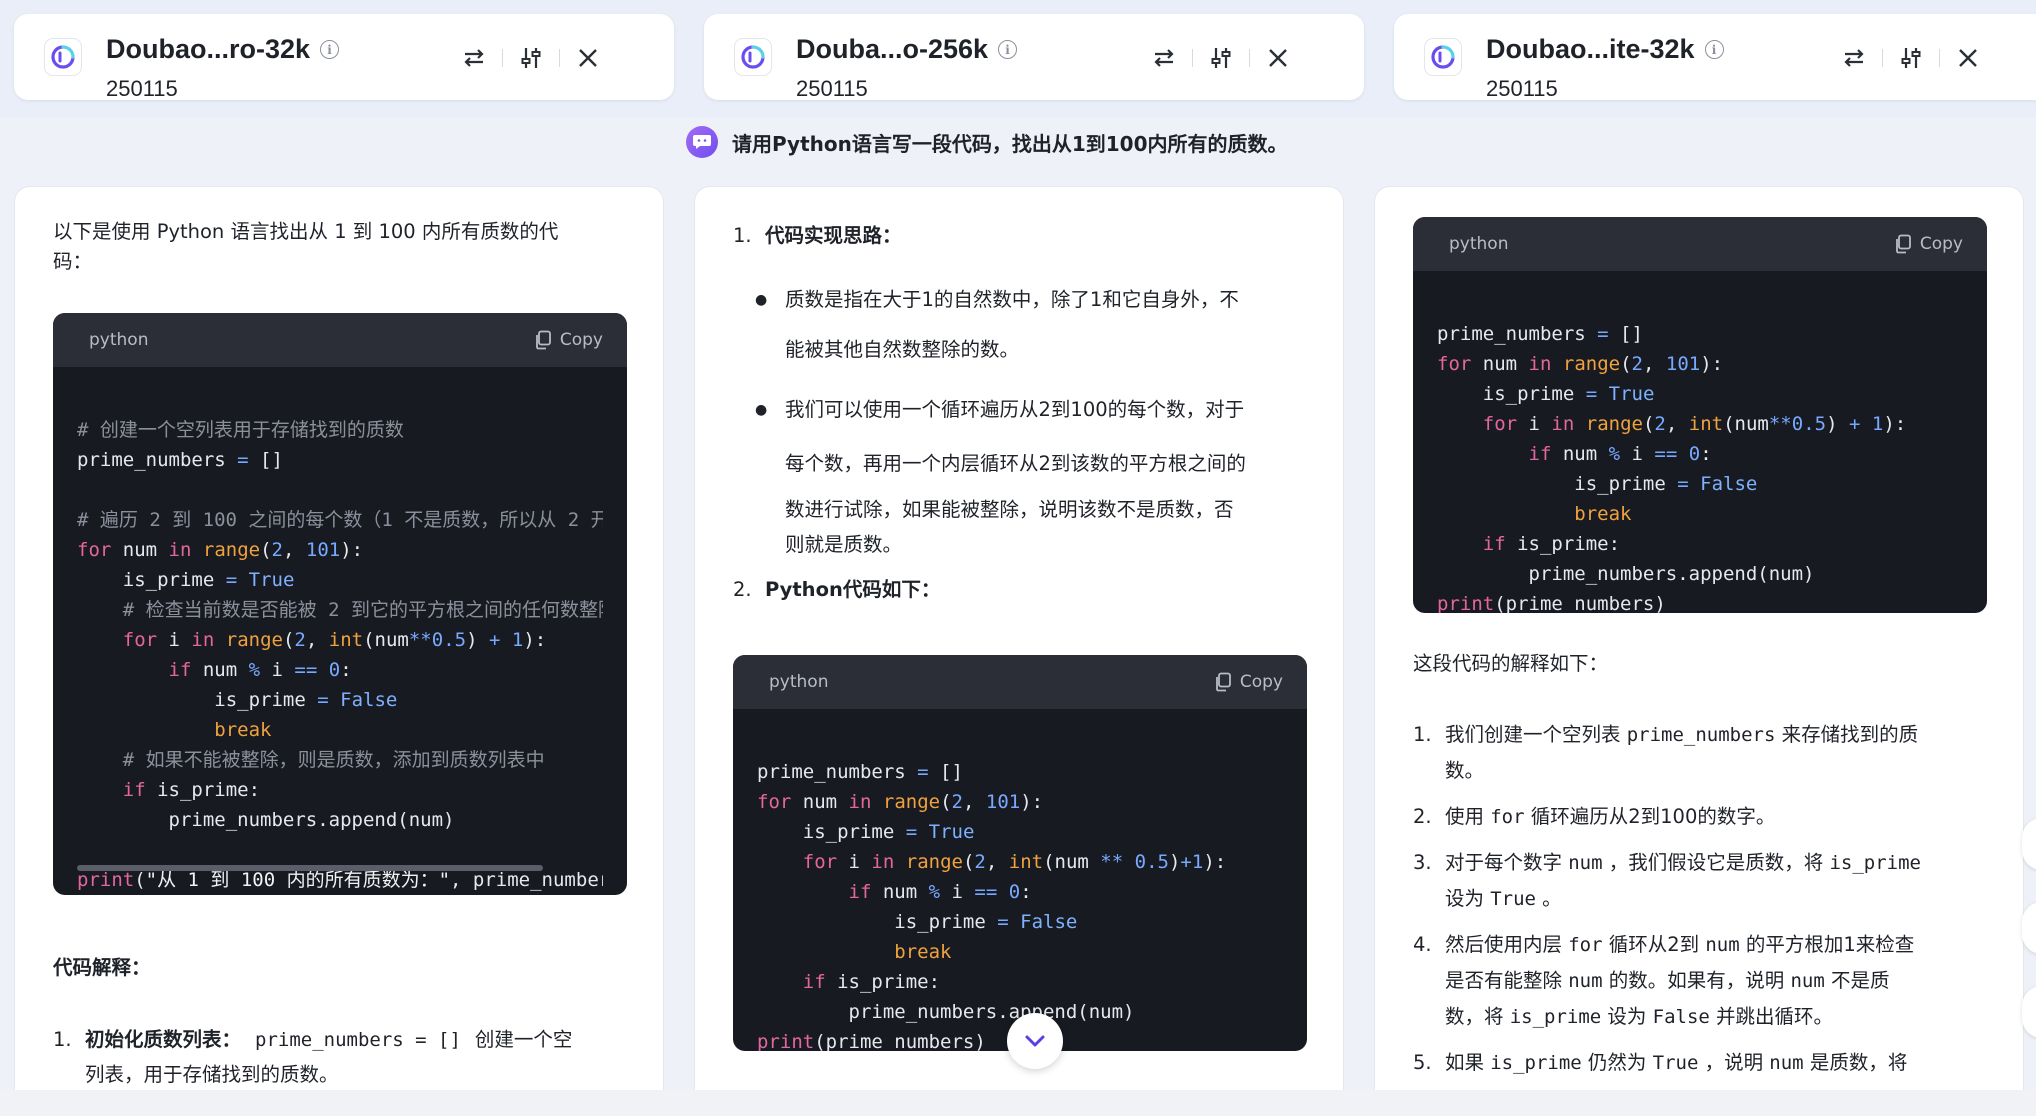  I want to click on model-name: Doubao...ite-32k i, so click(1605, 49).